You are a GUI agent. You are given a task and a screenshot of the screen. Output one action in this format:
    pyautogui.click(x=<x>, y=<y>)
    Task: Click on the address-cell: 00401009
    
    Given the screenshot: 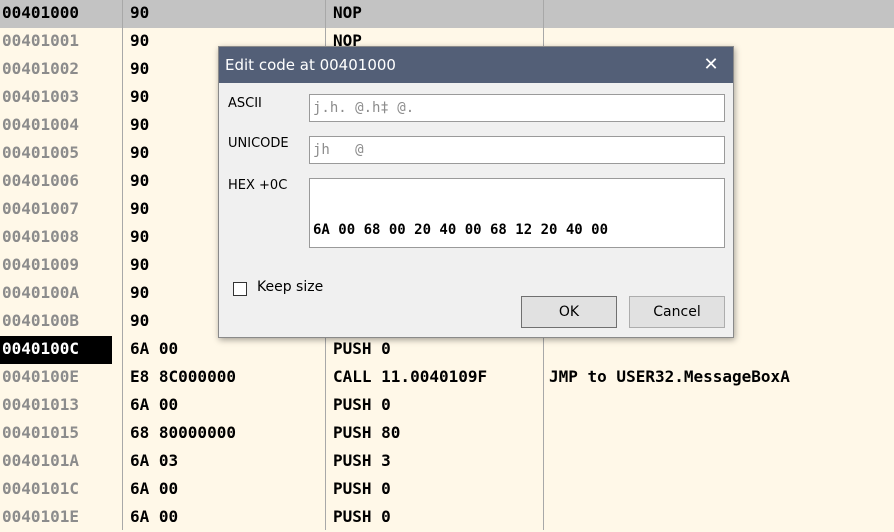 What is the action you would take?
    pyautogui.click(x=41, y=264)
    